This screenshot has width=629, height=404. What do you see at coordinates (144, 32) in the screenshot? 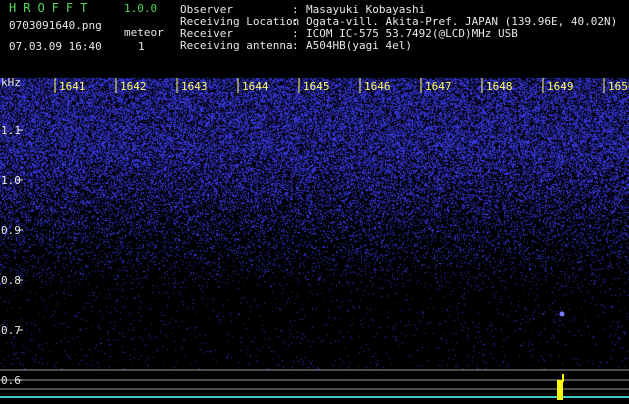
I see `meteor-label: meteor` at bounding box center [144, 32].